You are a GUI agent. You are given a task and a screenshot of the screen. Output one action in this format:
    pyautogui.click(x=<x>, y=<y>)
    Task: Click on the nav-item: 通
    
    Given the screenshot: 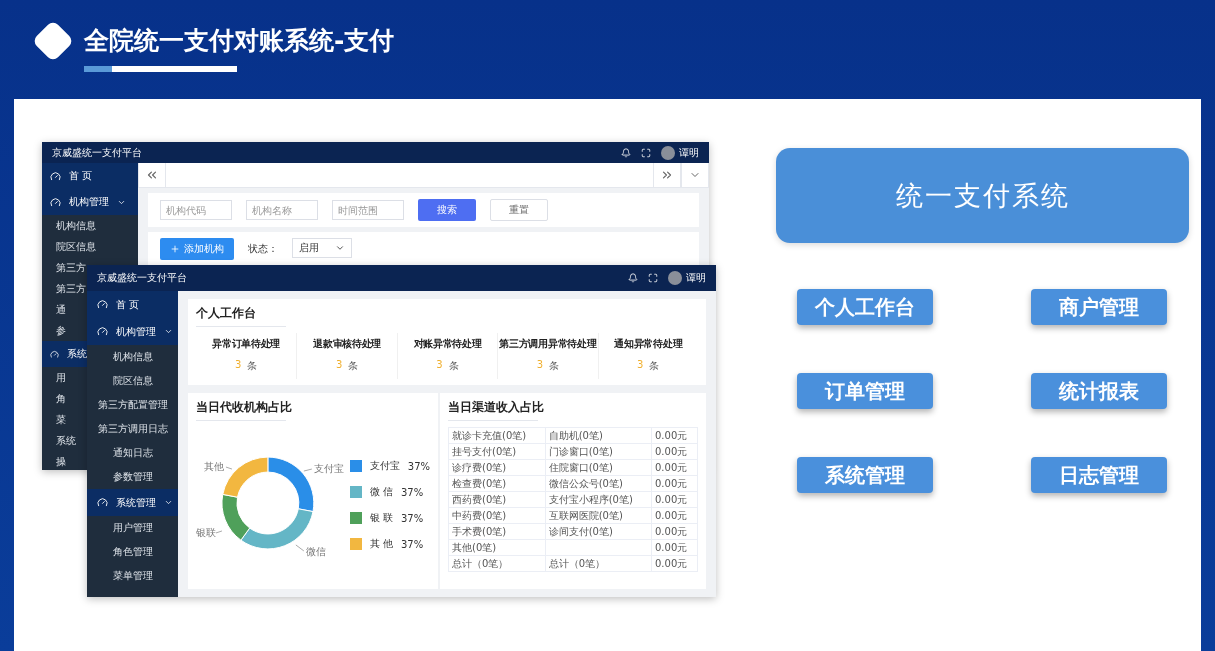 What is the action you would take?
    pyautogui.click(x=61, y=309)
    